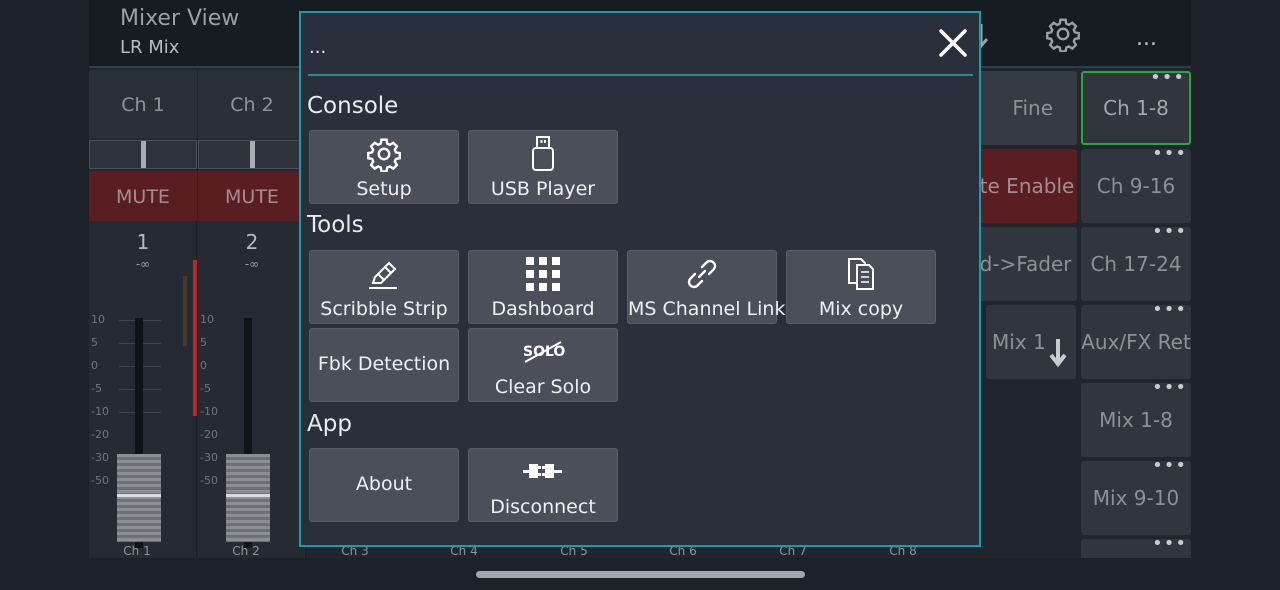  I want to click on bank-label: Ch 9-16, so click(1136, 186).